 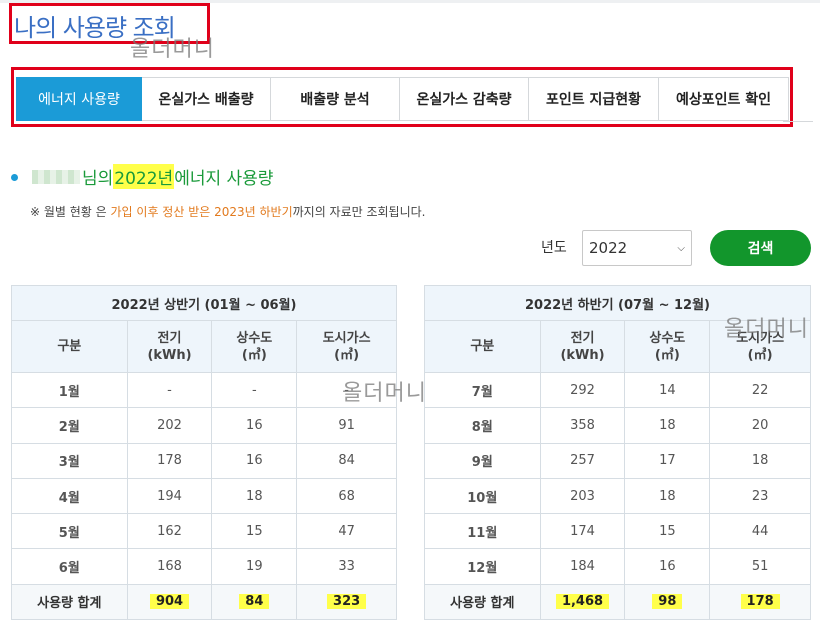 What do you see at coordinates (760, 602) in the screenshot?
I see `total-gas: 178` at bounding box center [760, 602].